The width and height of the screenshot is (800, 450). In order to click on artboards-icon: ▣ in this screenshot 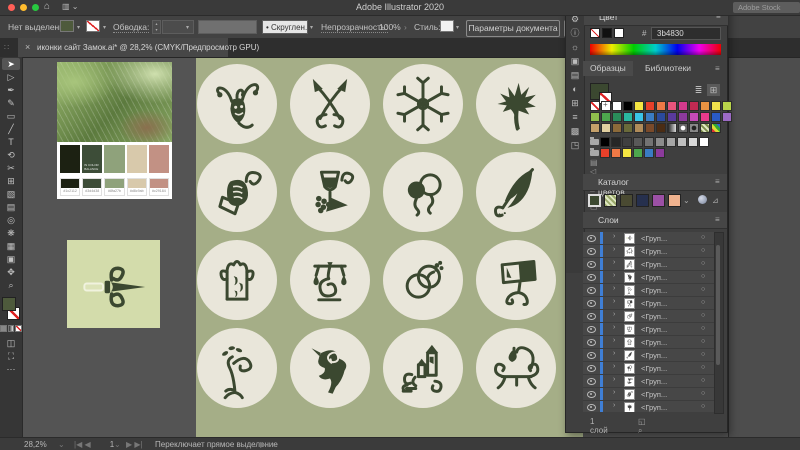, I will do `click(575, 61)`.